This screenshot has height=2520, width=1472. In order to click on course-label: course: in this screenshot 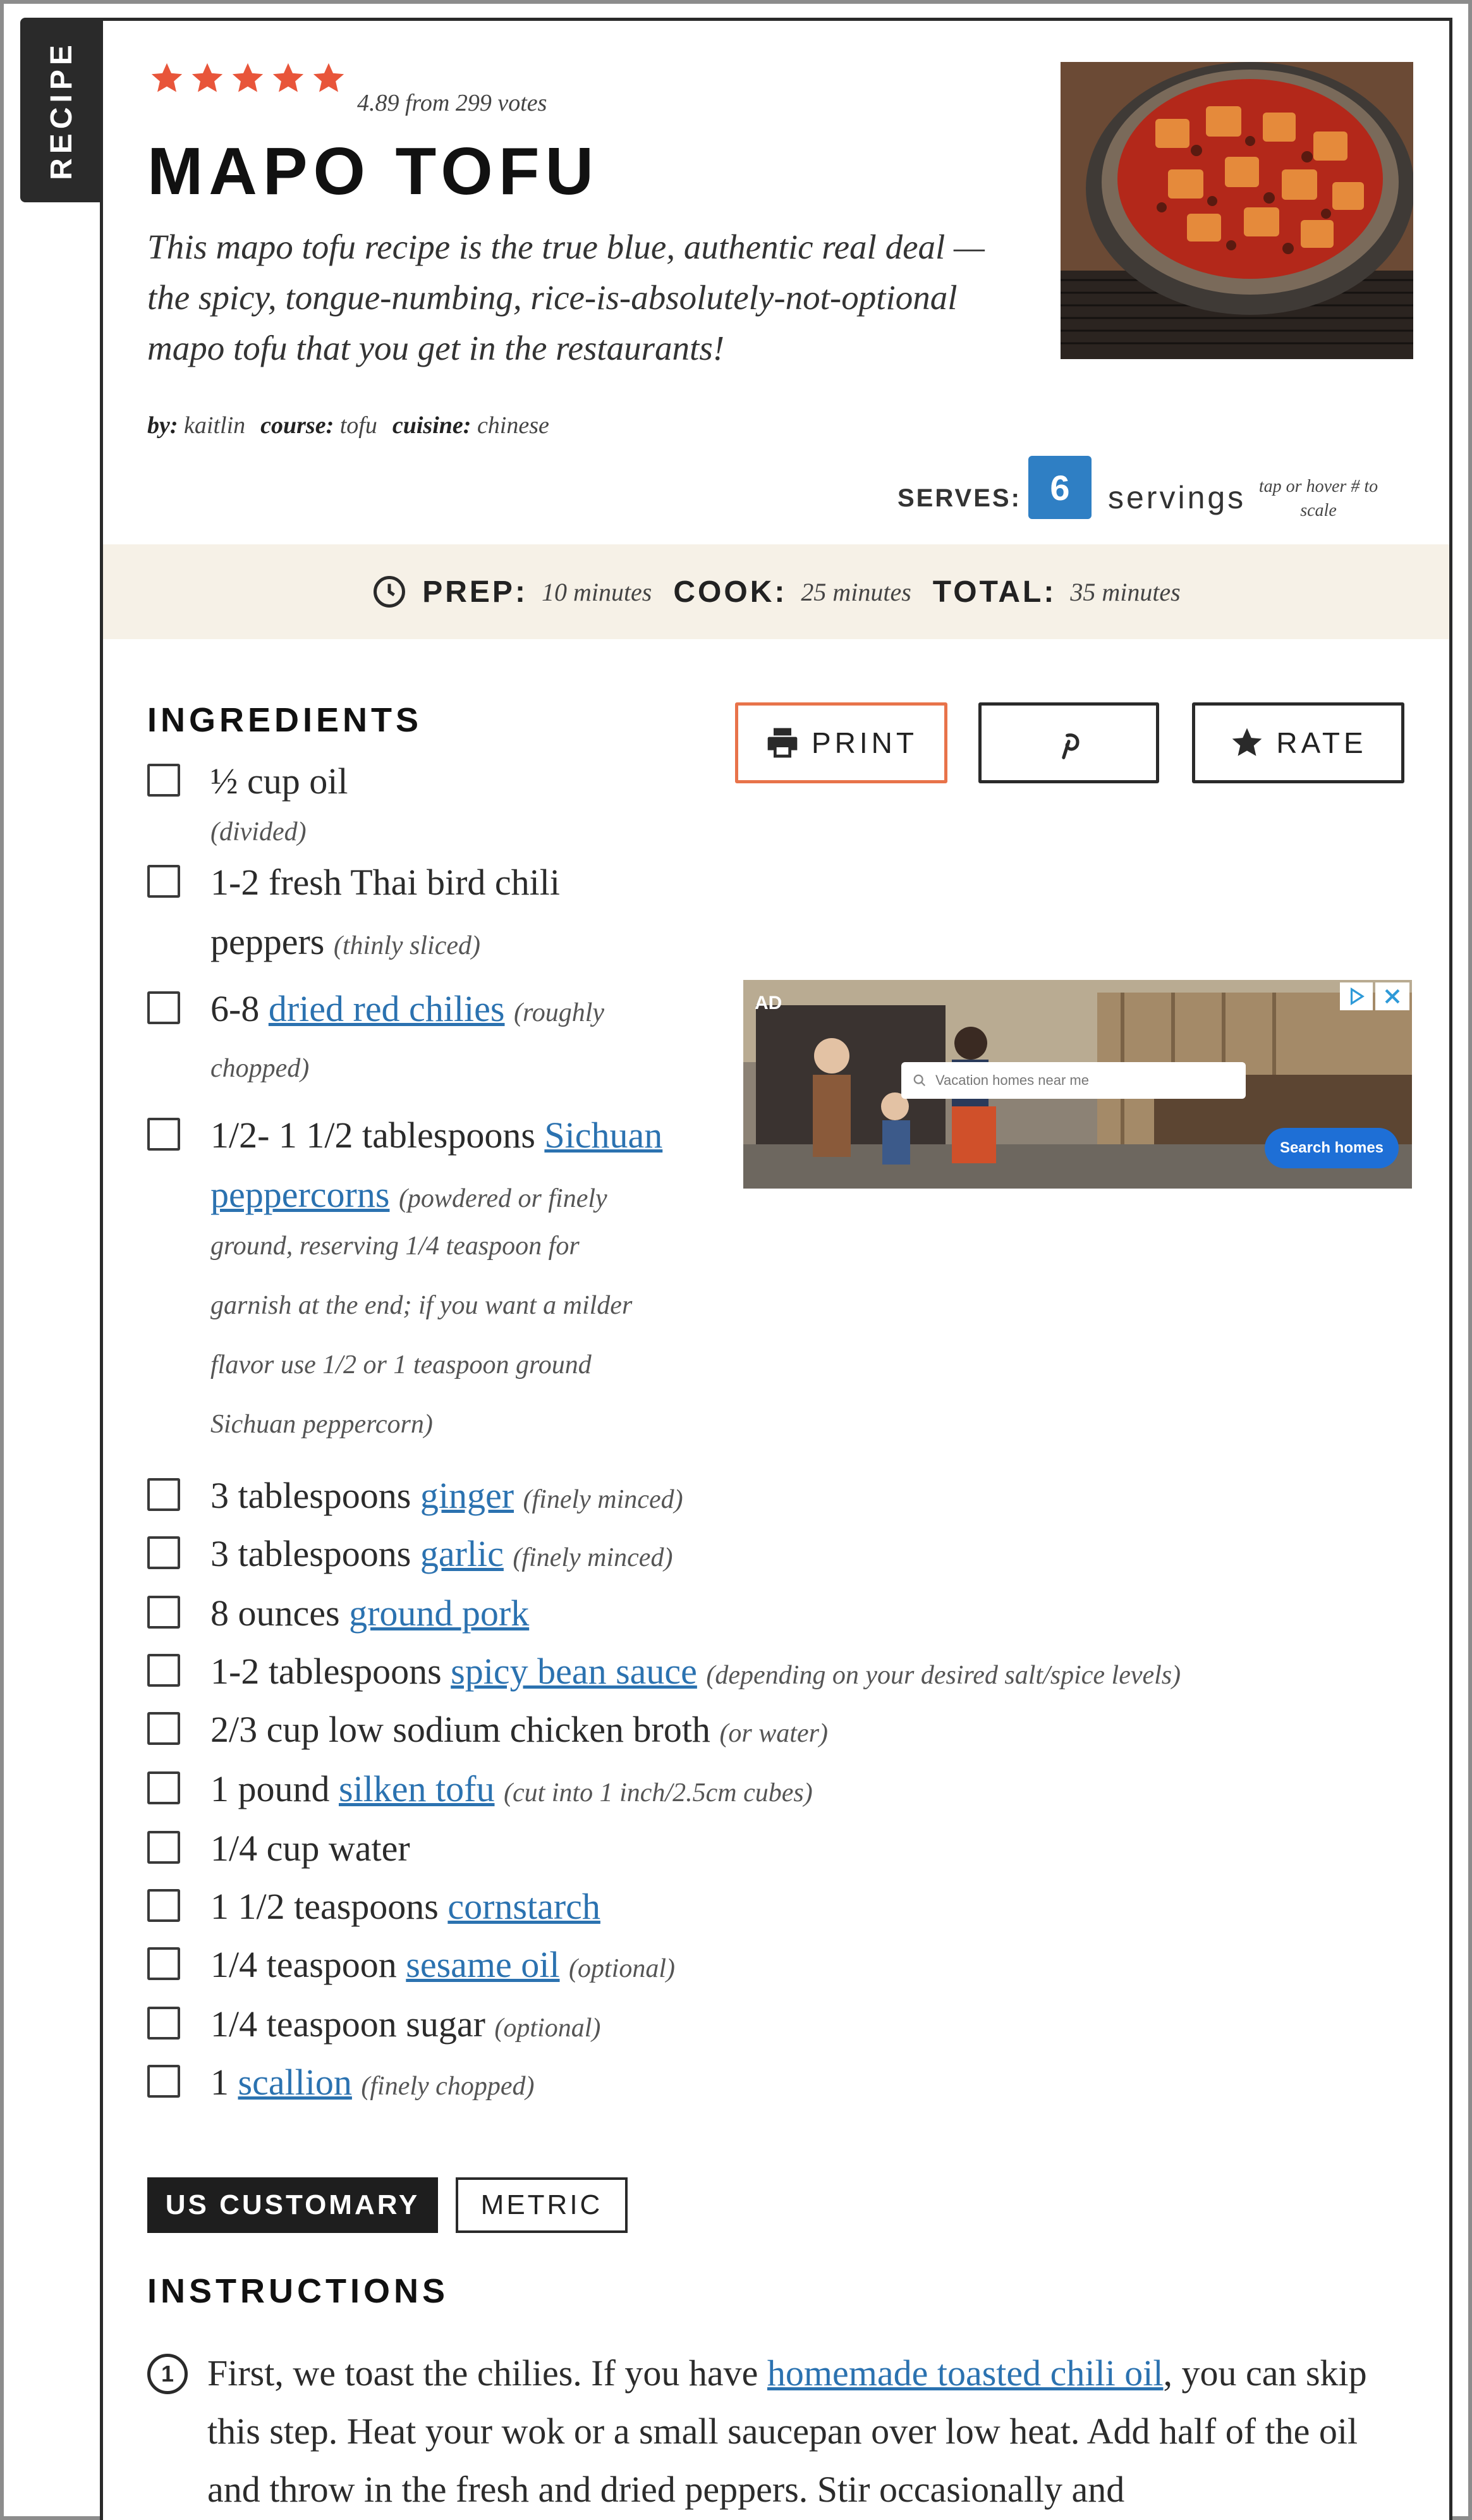, I will do `click(297, 425)`.